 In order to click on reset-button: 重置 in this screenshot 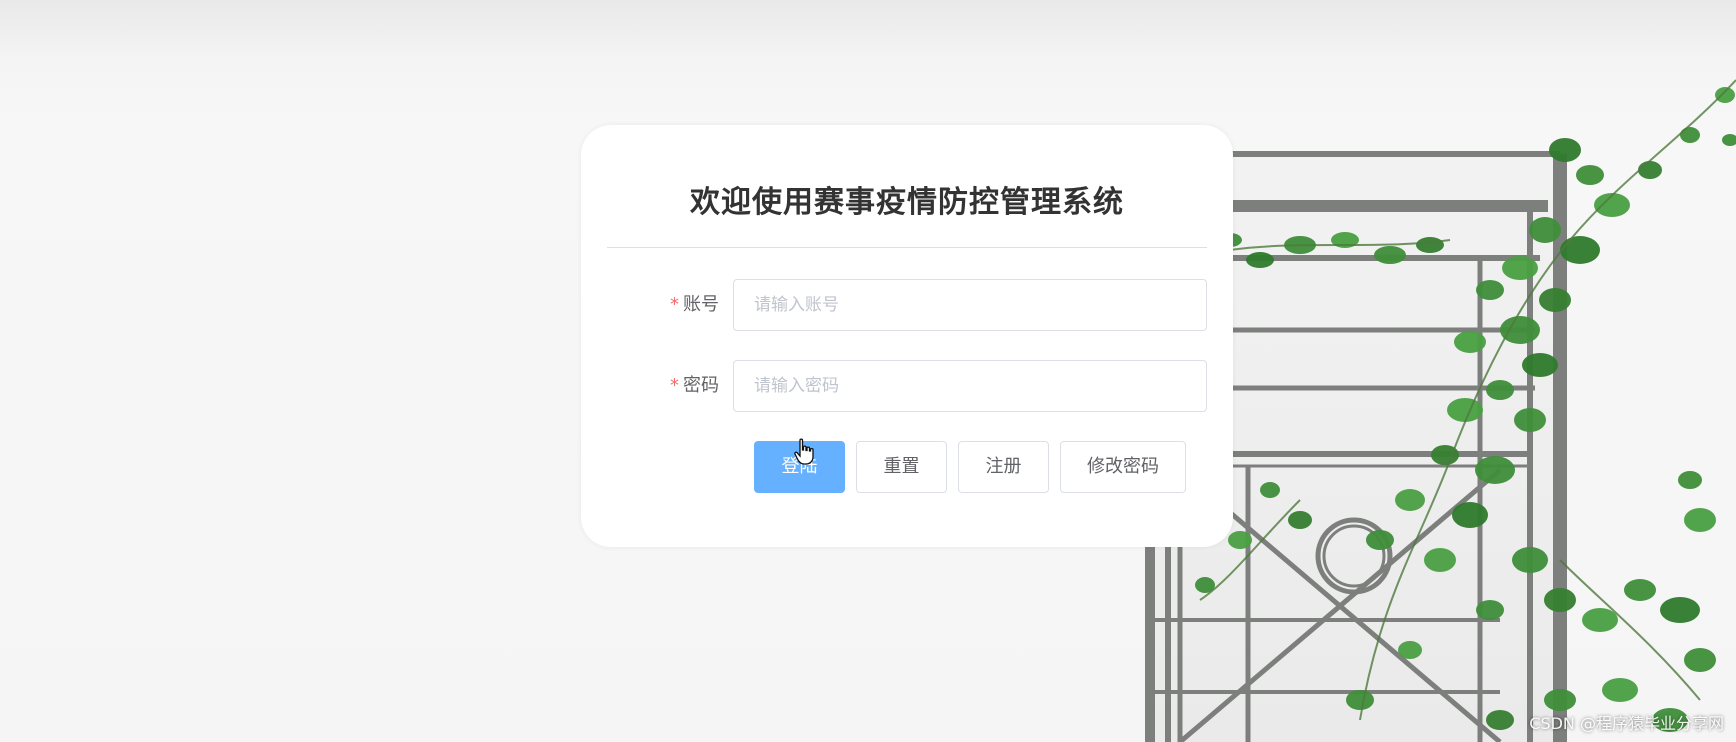, I will do `click(901, 467)`.